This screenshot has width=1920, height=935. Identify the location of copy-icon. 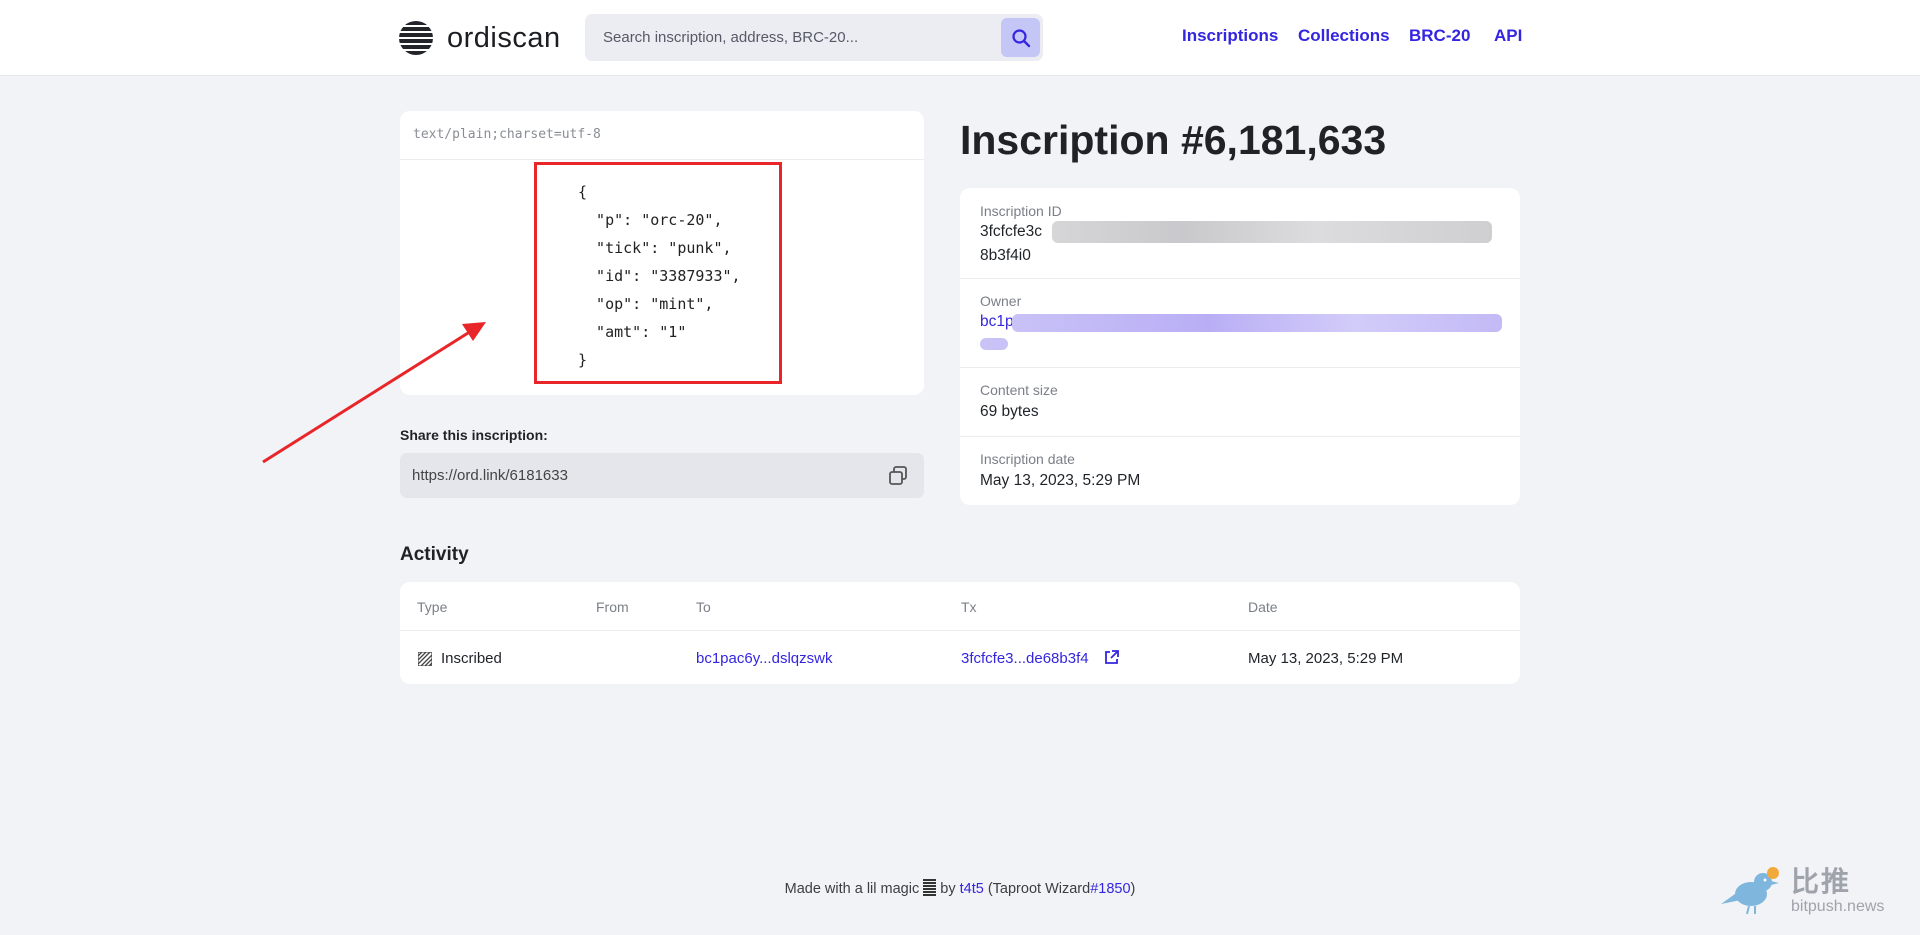
(898, 476).